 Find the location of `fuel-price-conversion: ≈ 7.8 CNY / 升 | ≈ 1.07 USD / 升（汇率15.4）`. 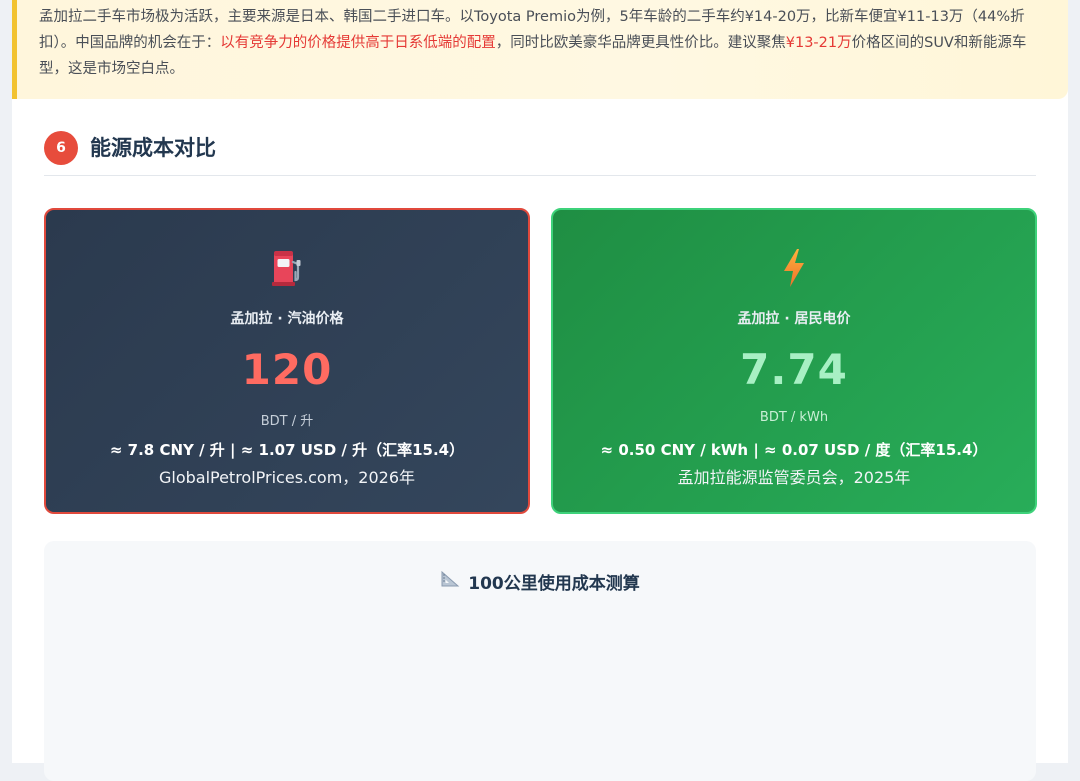

fuel-price-conversion: ≈ 7.8 CNY / 升 | ≈ 1.07 USD / 升（汇率15.4） is located at coordinates (287, 450).